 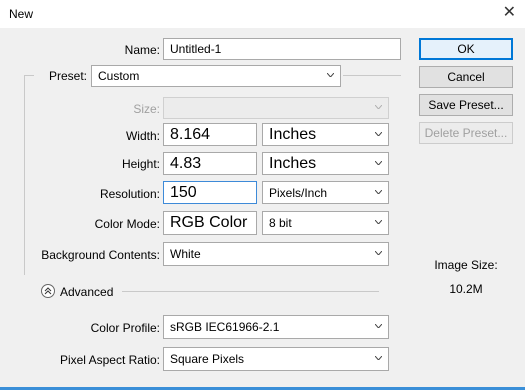 What do you see at coordinates (210, 192) in the screenshot?
I see `resolution-input: 150` at bounding box center [210, 192].